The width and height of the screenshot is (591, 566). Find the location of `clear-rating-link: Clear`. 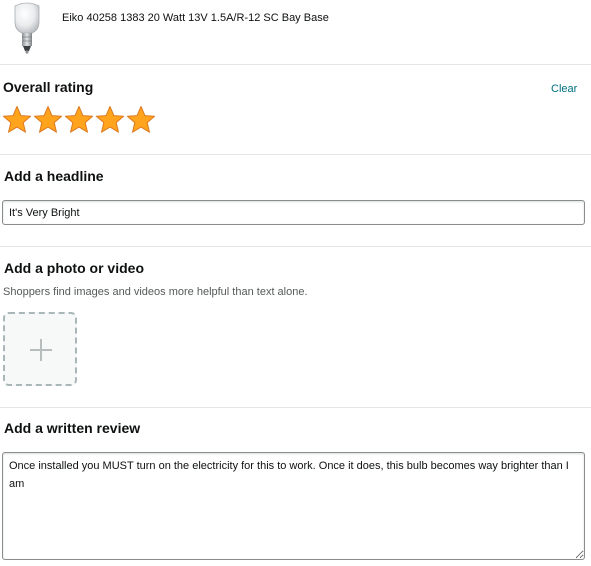

clear-rating-link: Clear is located at coordinates (564, 89).